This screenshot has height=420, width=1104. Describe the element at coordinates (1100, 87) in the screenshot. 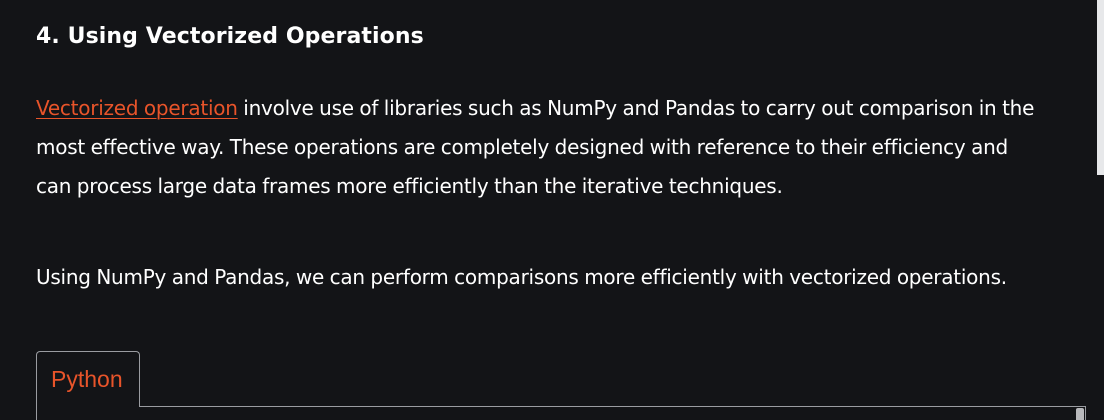

I see `page-scrollbar-track` at that location.